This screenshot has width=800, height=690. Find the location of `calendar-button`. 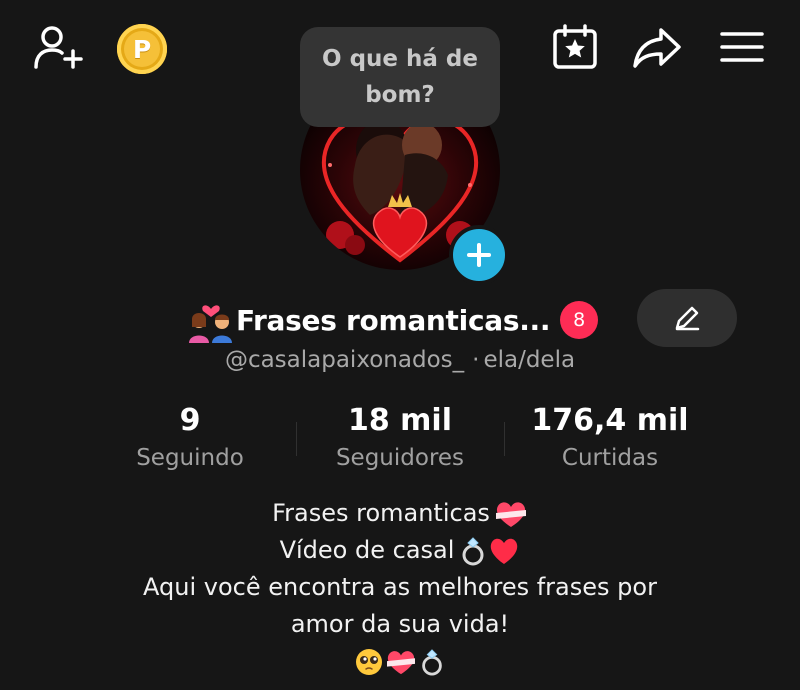

calendar-button is located at coordinates (575, 47).